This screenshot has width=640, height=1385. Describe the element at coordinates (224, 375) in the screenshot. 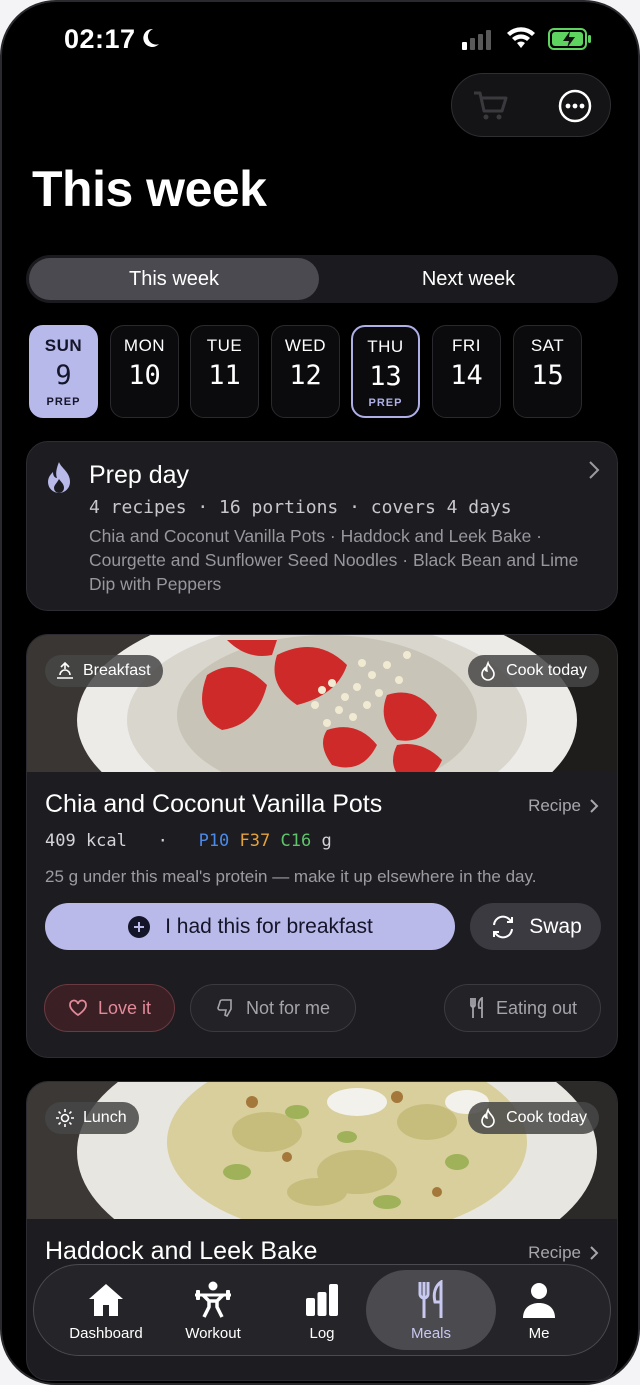

I see `day-number: 11` at that location.